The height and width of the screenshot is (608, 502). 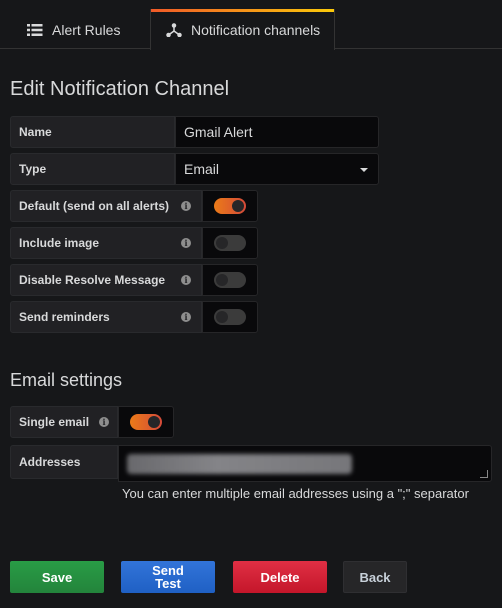 I want to click on type-select-value: Email, so click(x=202, y=169).